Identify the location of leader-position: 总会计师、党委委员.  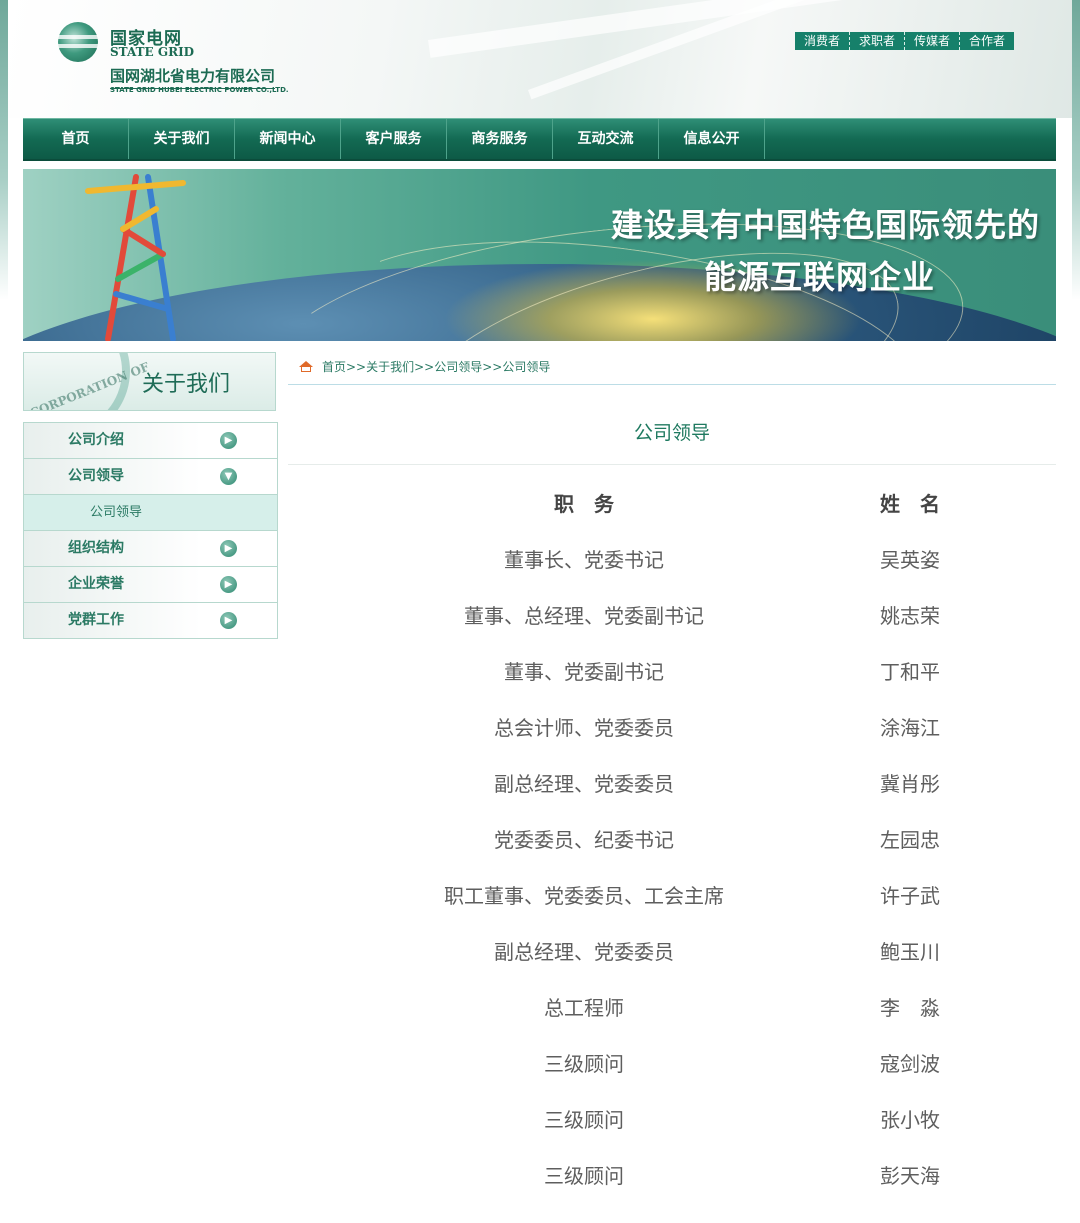
(584, 728).